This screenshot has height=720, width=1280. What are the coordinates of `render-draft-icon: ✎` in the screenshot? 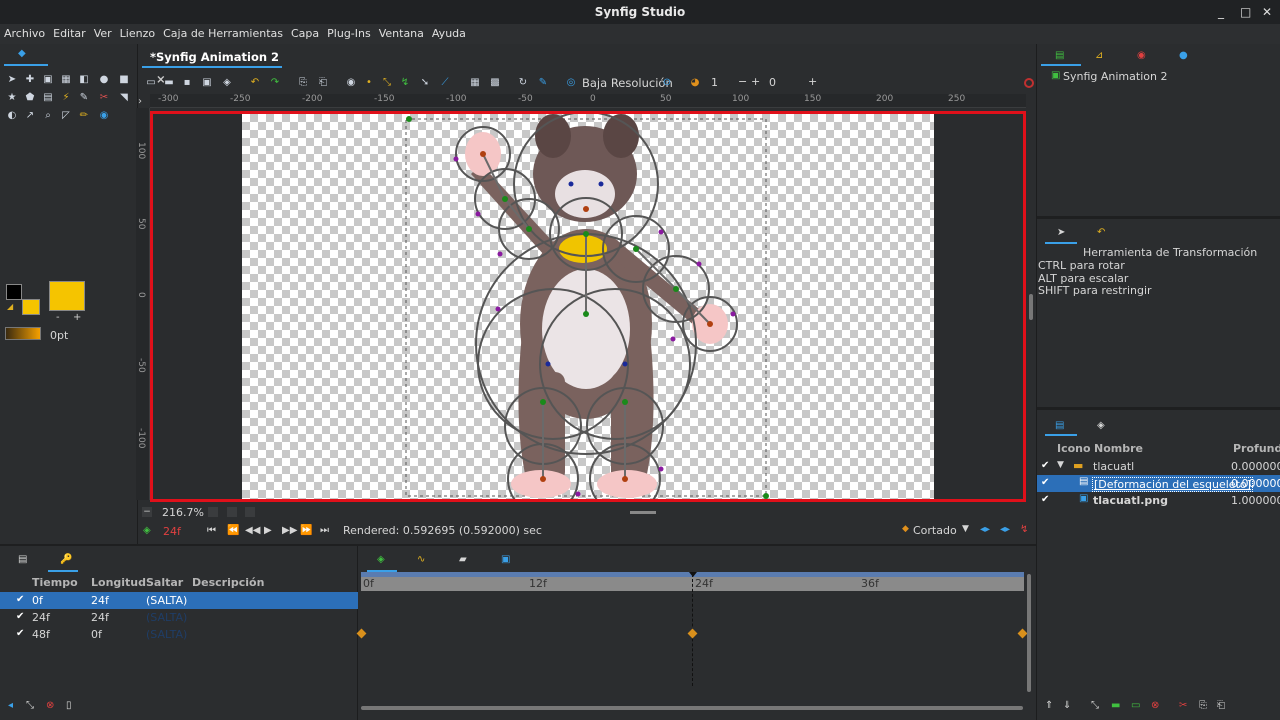 It's located at (543, 83).